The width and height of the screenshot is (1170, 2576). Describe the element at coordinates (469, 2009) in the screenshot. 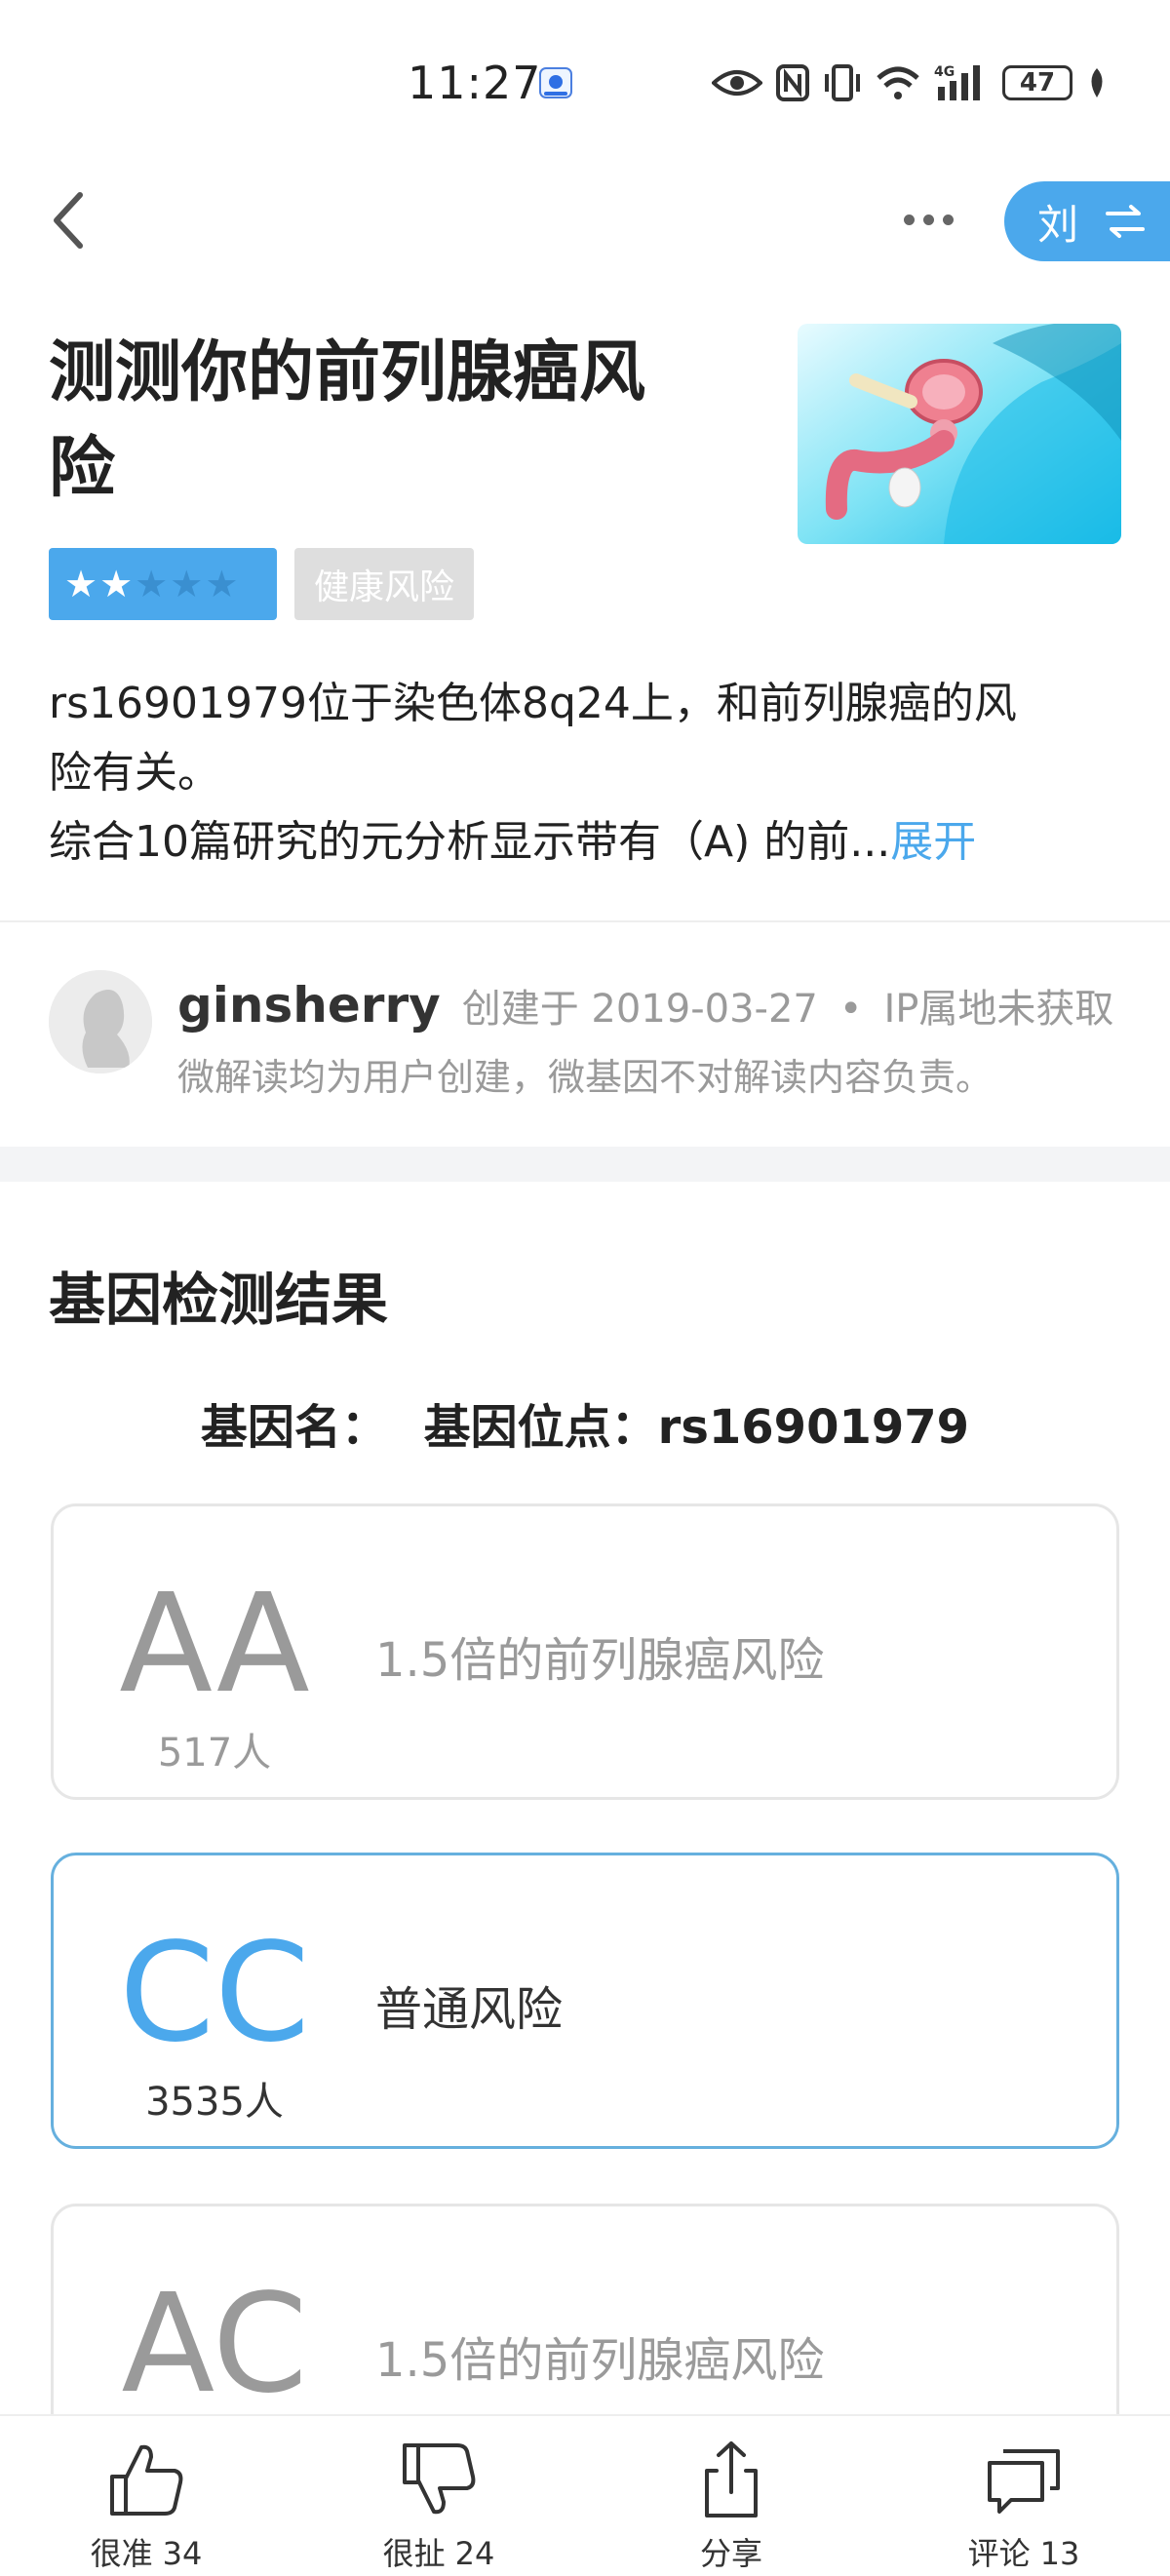

I see `genotype-risk: 普通风险` at that location.